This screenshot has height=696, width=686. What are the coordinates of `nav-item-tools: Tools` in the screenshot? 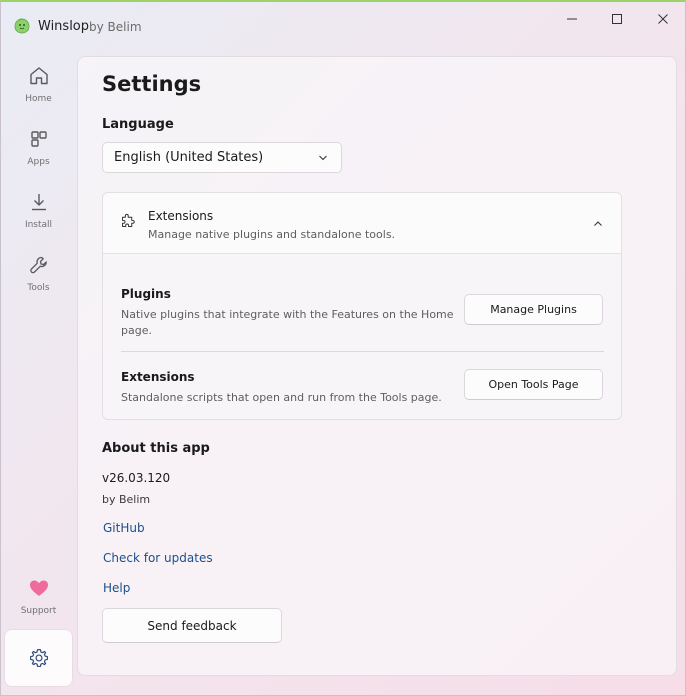 It's located at (38, 276).